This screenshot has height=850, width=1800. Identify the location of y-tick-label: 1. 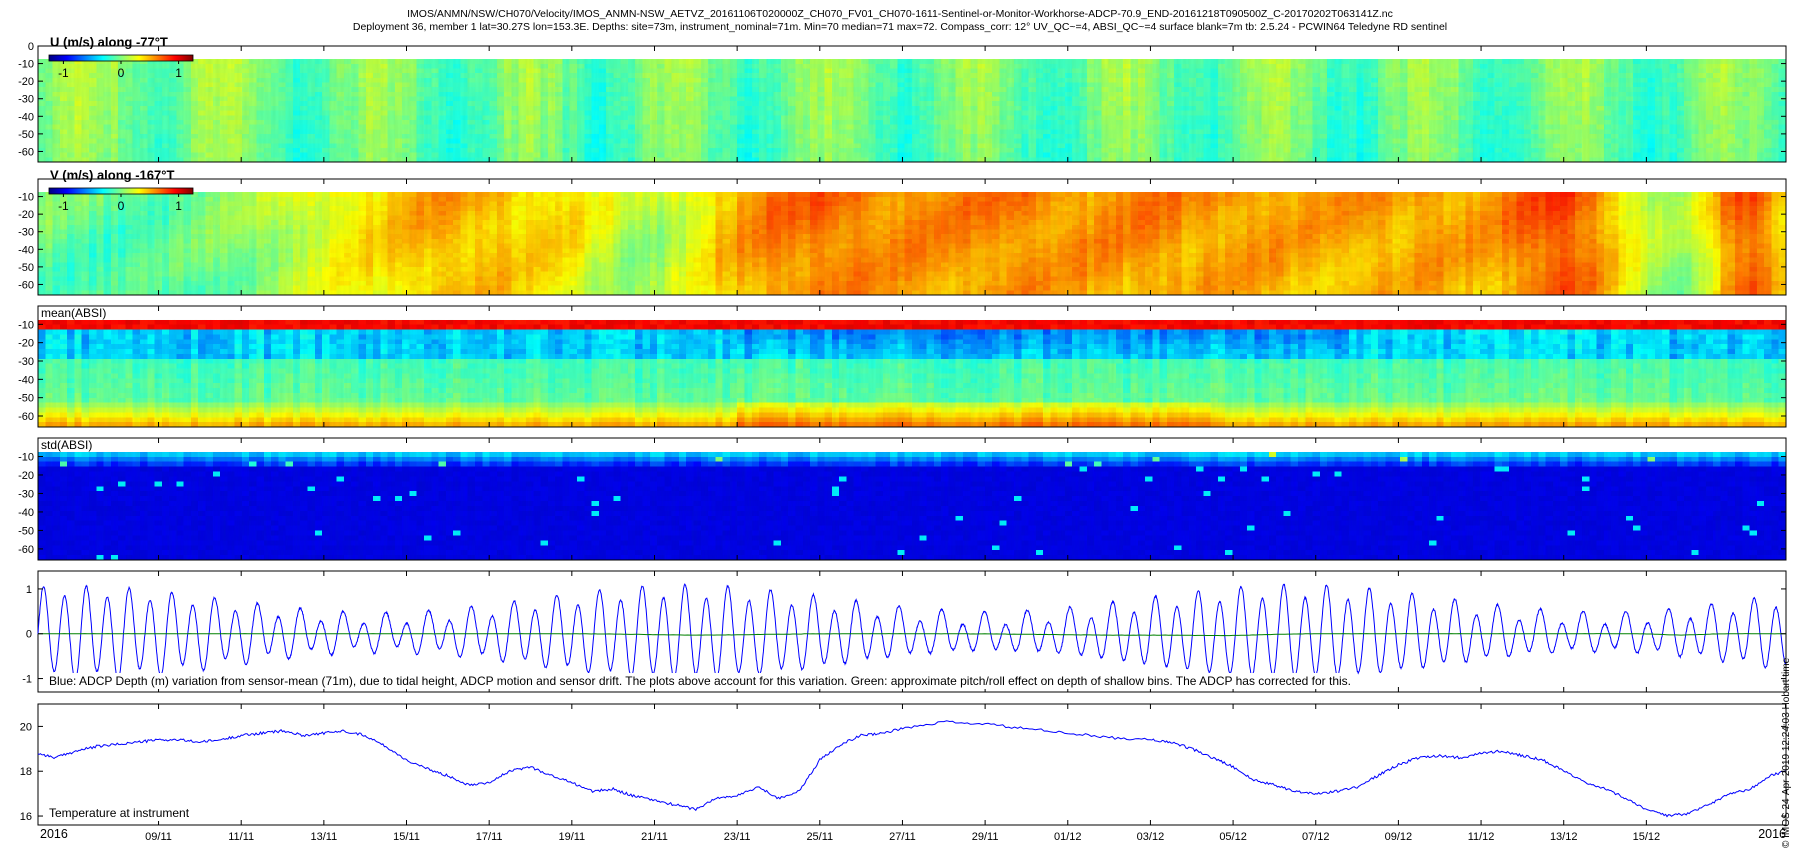
(29, 590).